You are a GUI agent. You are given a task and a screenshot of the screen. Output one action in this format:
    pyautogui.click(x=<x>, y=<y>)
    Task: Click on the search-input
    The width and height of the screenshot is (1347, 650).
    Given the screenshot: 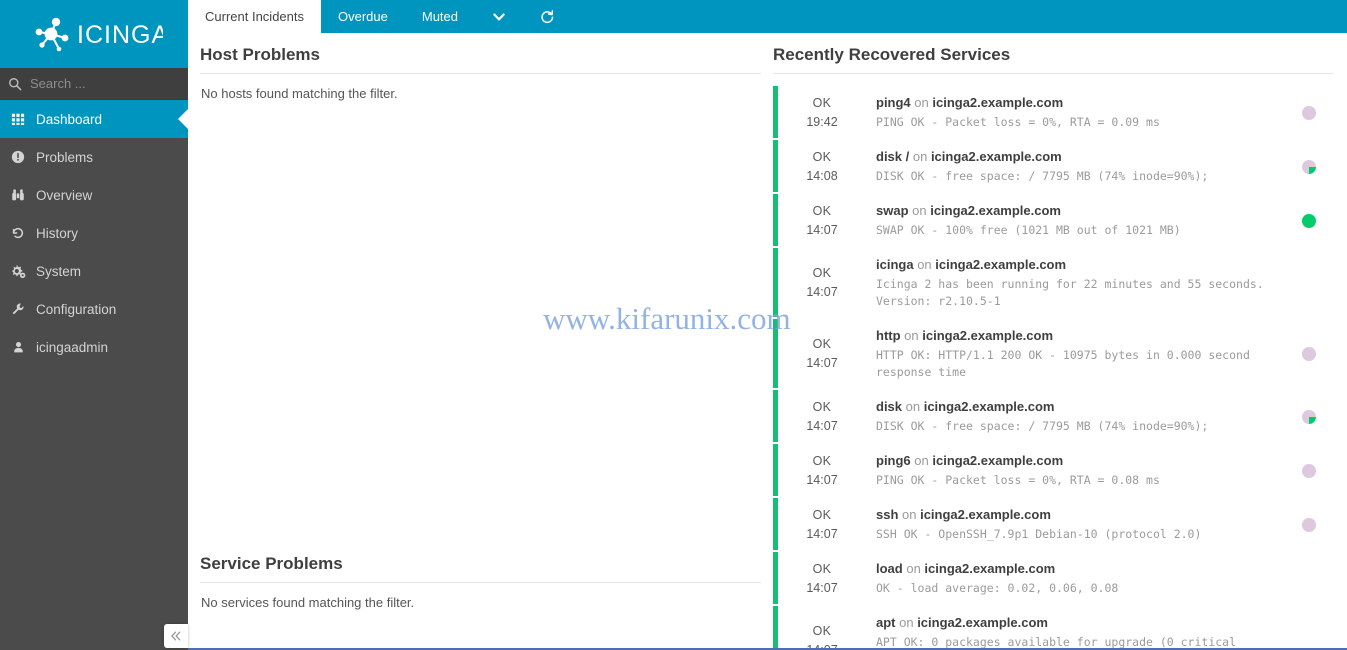 What is the action you would take?
    pyautogui.click(x=105, y=83)
    